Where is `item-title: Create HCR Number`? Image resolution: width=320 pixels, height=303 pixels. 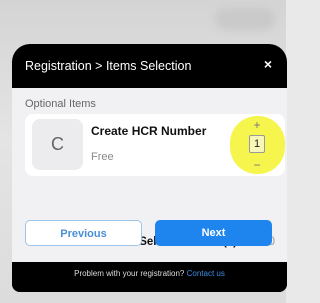
item-title: Create HCR Number is located at coordinates (149, 131).